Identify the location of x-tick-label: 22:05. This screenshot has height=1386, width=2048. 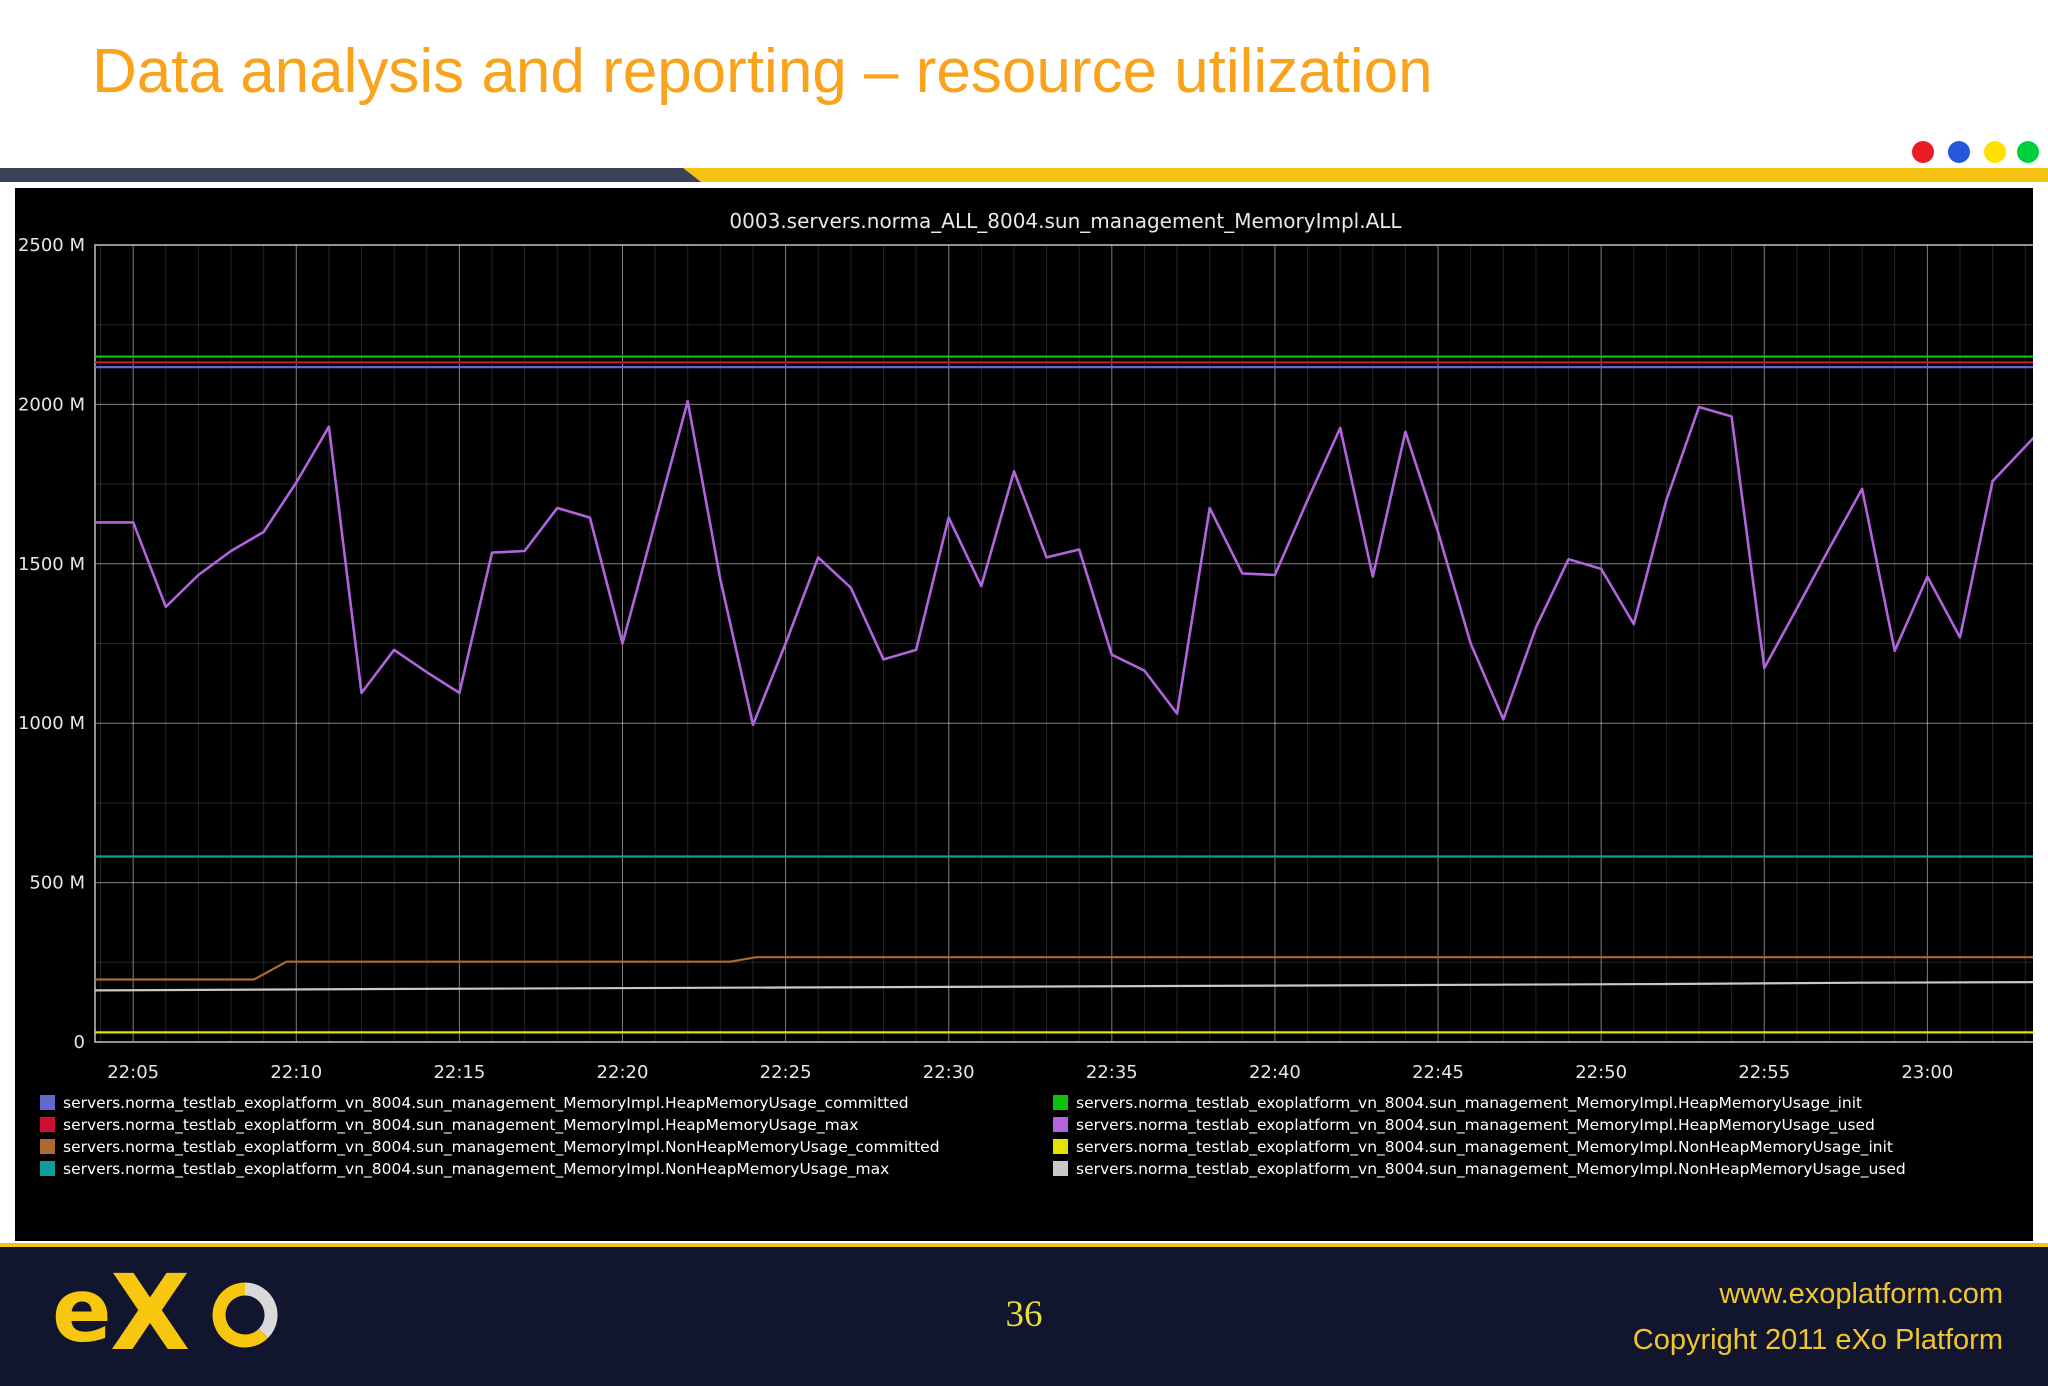
(133, 1072).